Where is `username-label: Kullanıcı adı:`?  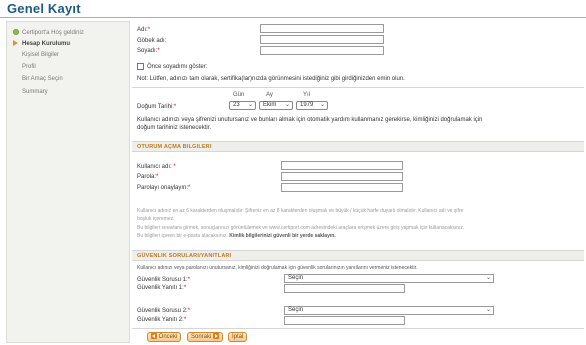 username-label: Kullanıcı adı: is located at coordinates (154, 167).